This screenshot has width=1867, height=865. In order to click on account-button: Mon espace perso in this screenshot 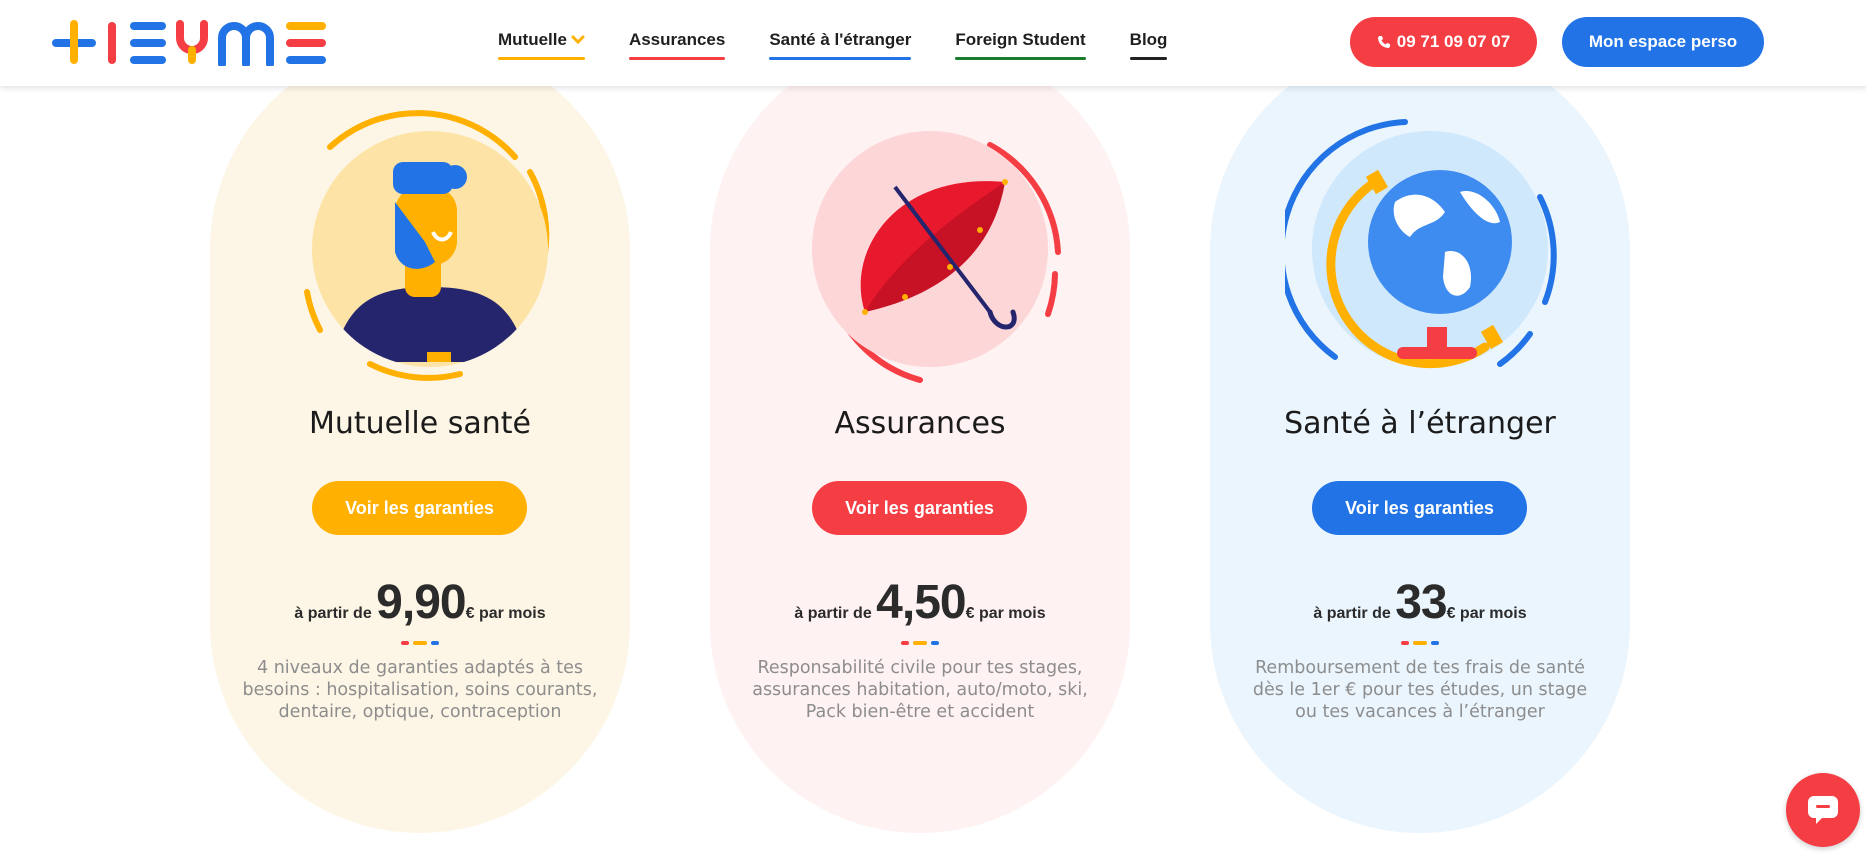, I will do `click(1663, 42)`.